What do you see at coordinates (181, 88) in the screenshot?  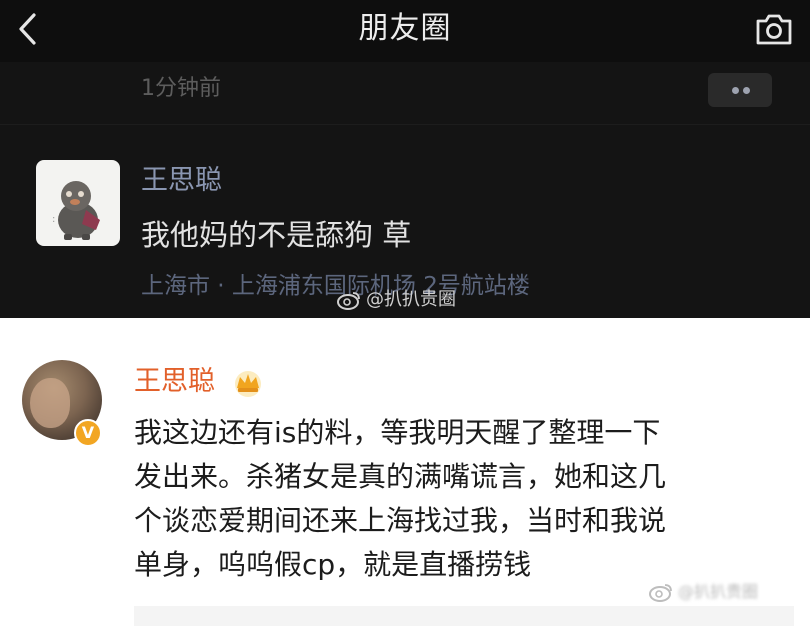 I see `post-timestamp: 1分钟前` at bounding box center [181, 88].